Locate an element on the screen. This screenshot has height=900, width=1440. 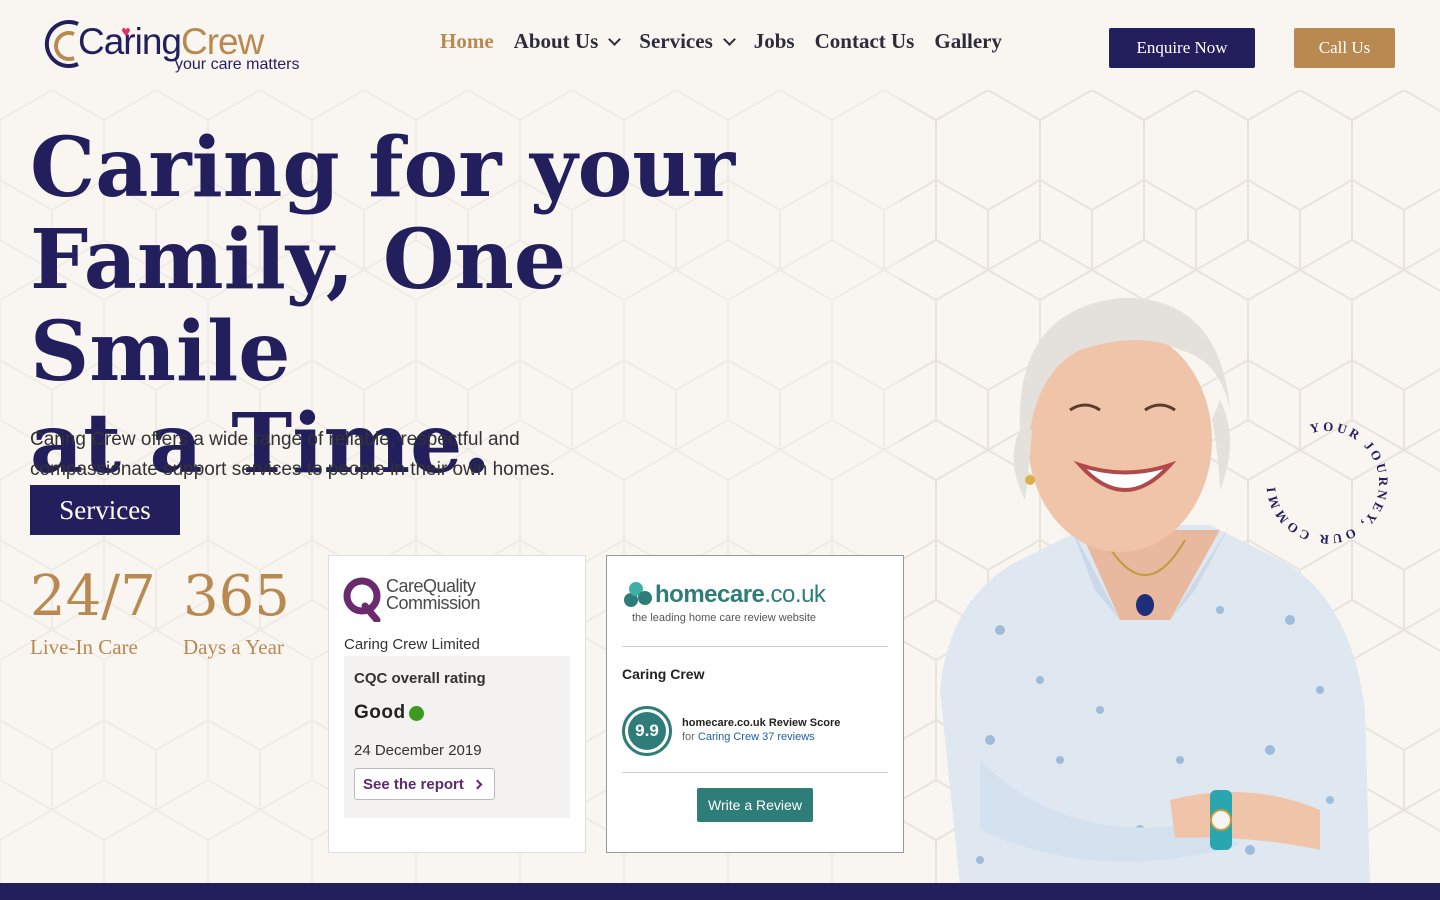
logo-swirl-icon is located at coordinates (61, 44).